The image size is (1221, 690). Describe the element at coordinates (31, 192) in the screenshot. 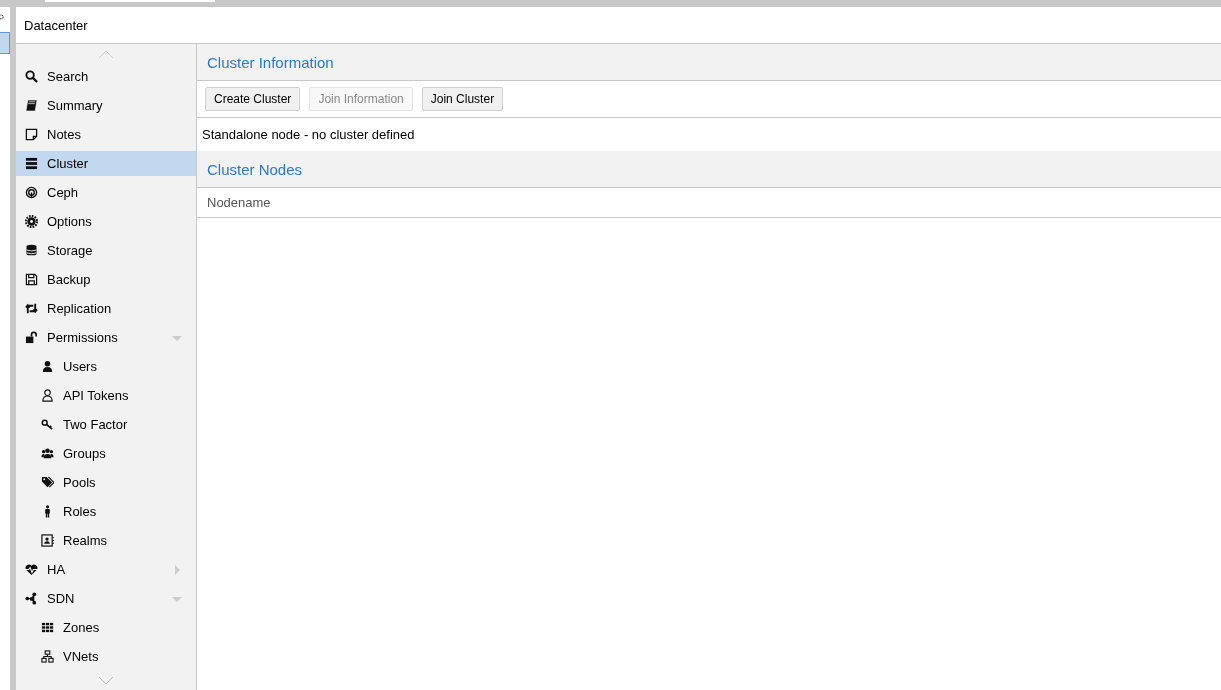

I see `fingerprint-icon` at that location.